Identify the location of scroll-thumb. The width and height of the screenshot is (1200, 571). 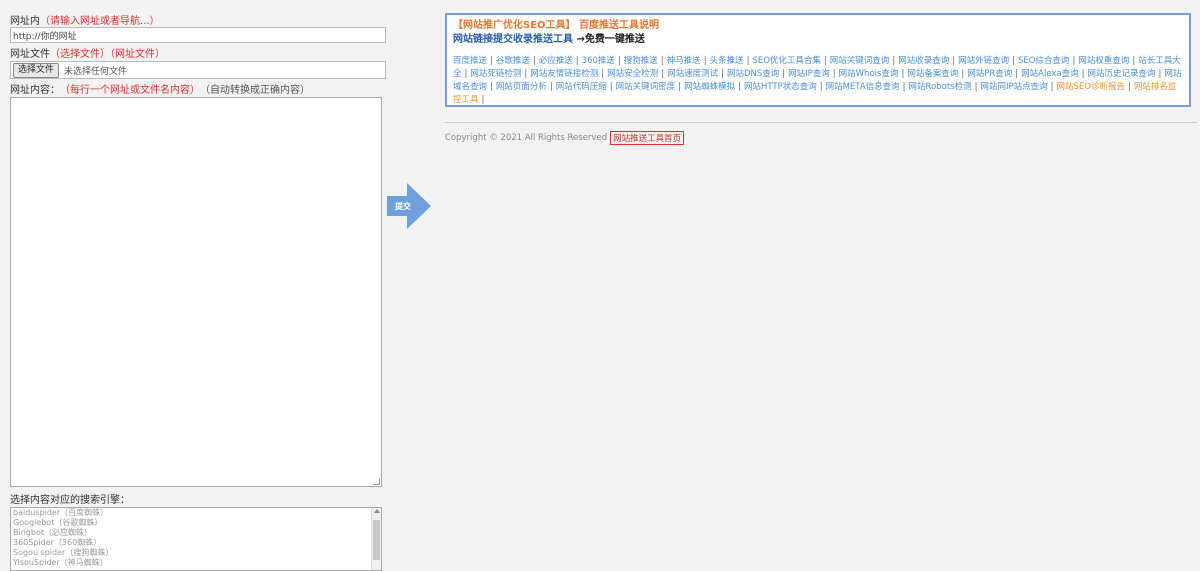
(376, 540).